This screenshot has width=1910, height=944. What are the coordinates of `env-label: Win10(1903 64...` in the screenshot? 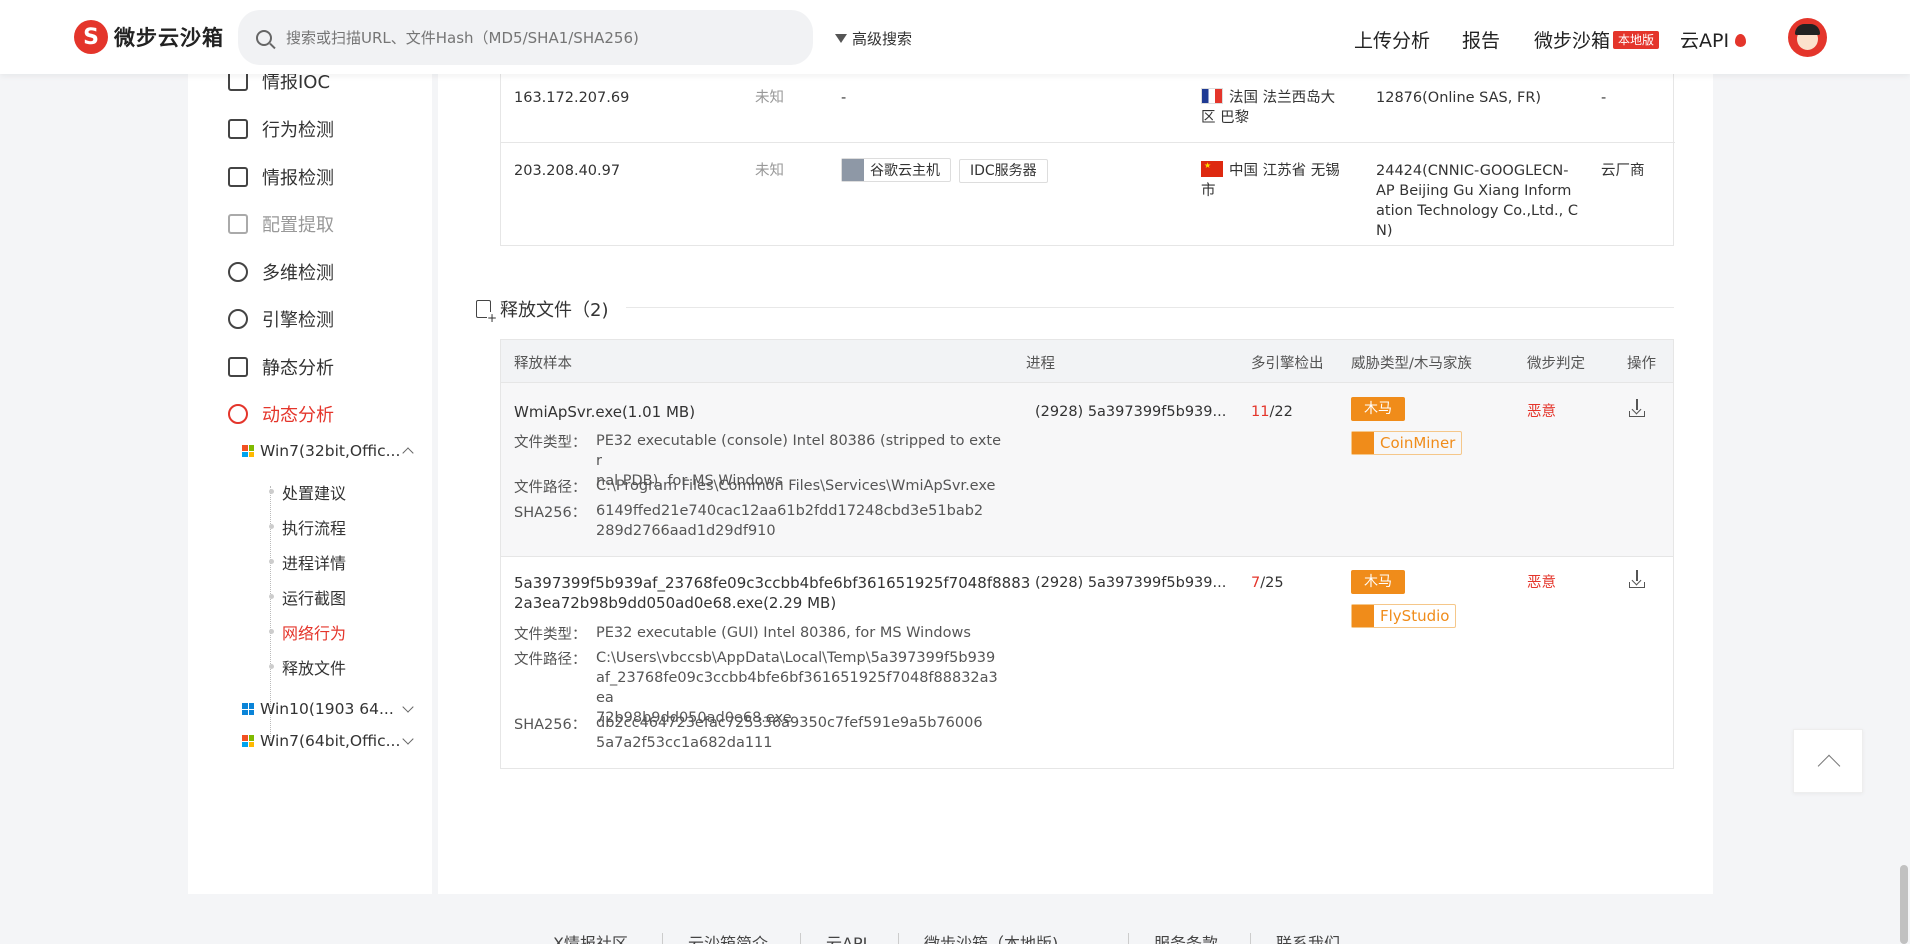 It's located at (327, 709).